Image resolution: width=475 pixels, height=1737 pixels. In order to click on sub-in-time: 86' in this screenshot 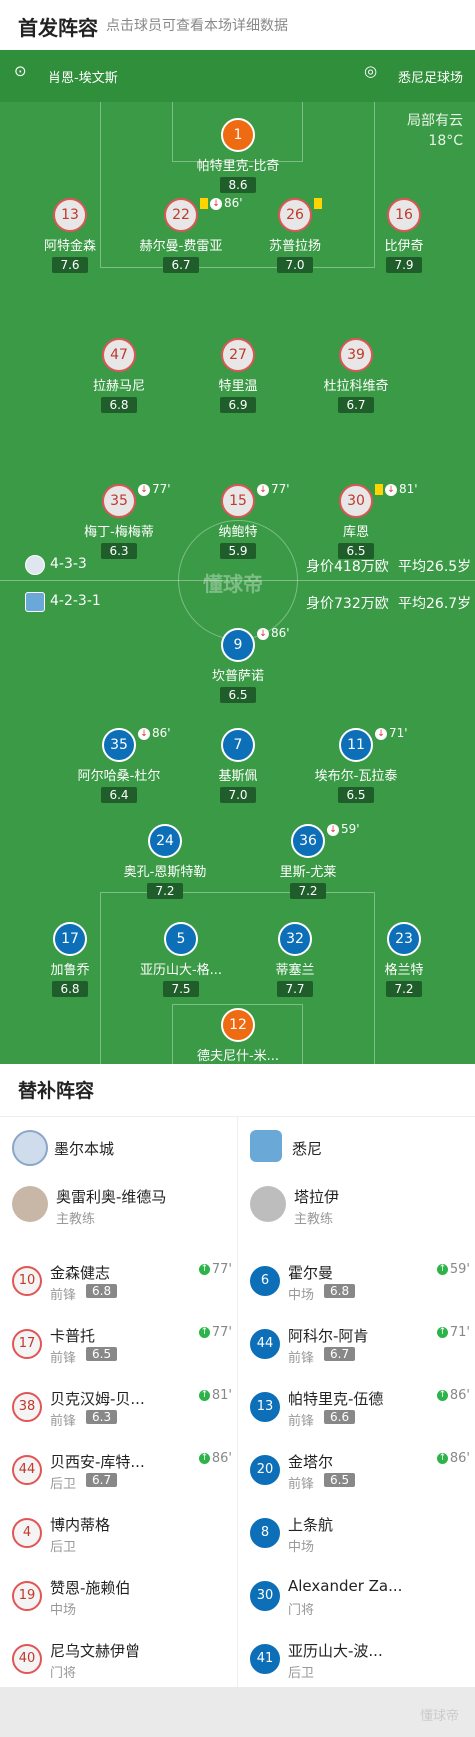, I will do `click(221, 1458)`.